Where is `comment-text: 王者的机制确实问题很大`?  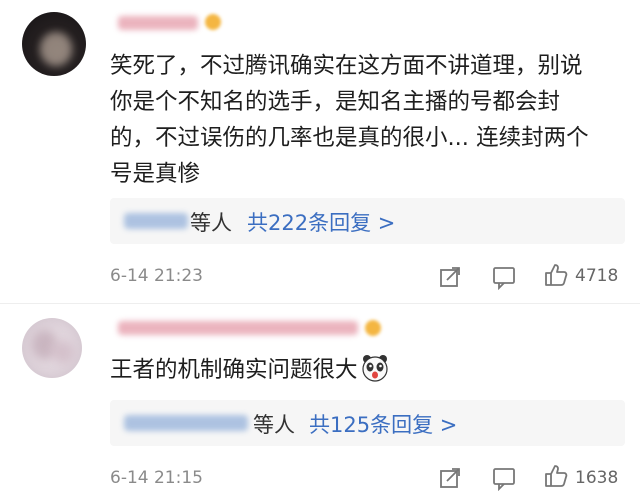 comment-text: 王者的机制确实问题很大 is located at coordinates (370, 370).